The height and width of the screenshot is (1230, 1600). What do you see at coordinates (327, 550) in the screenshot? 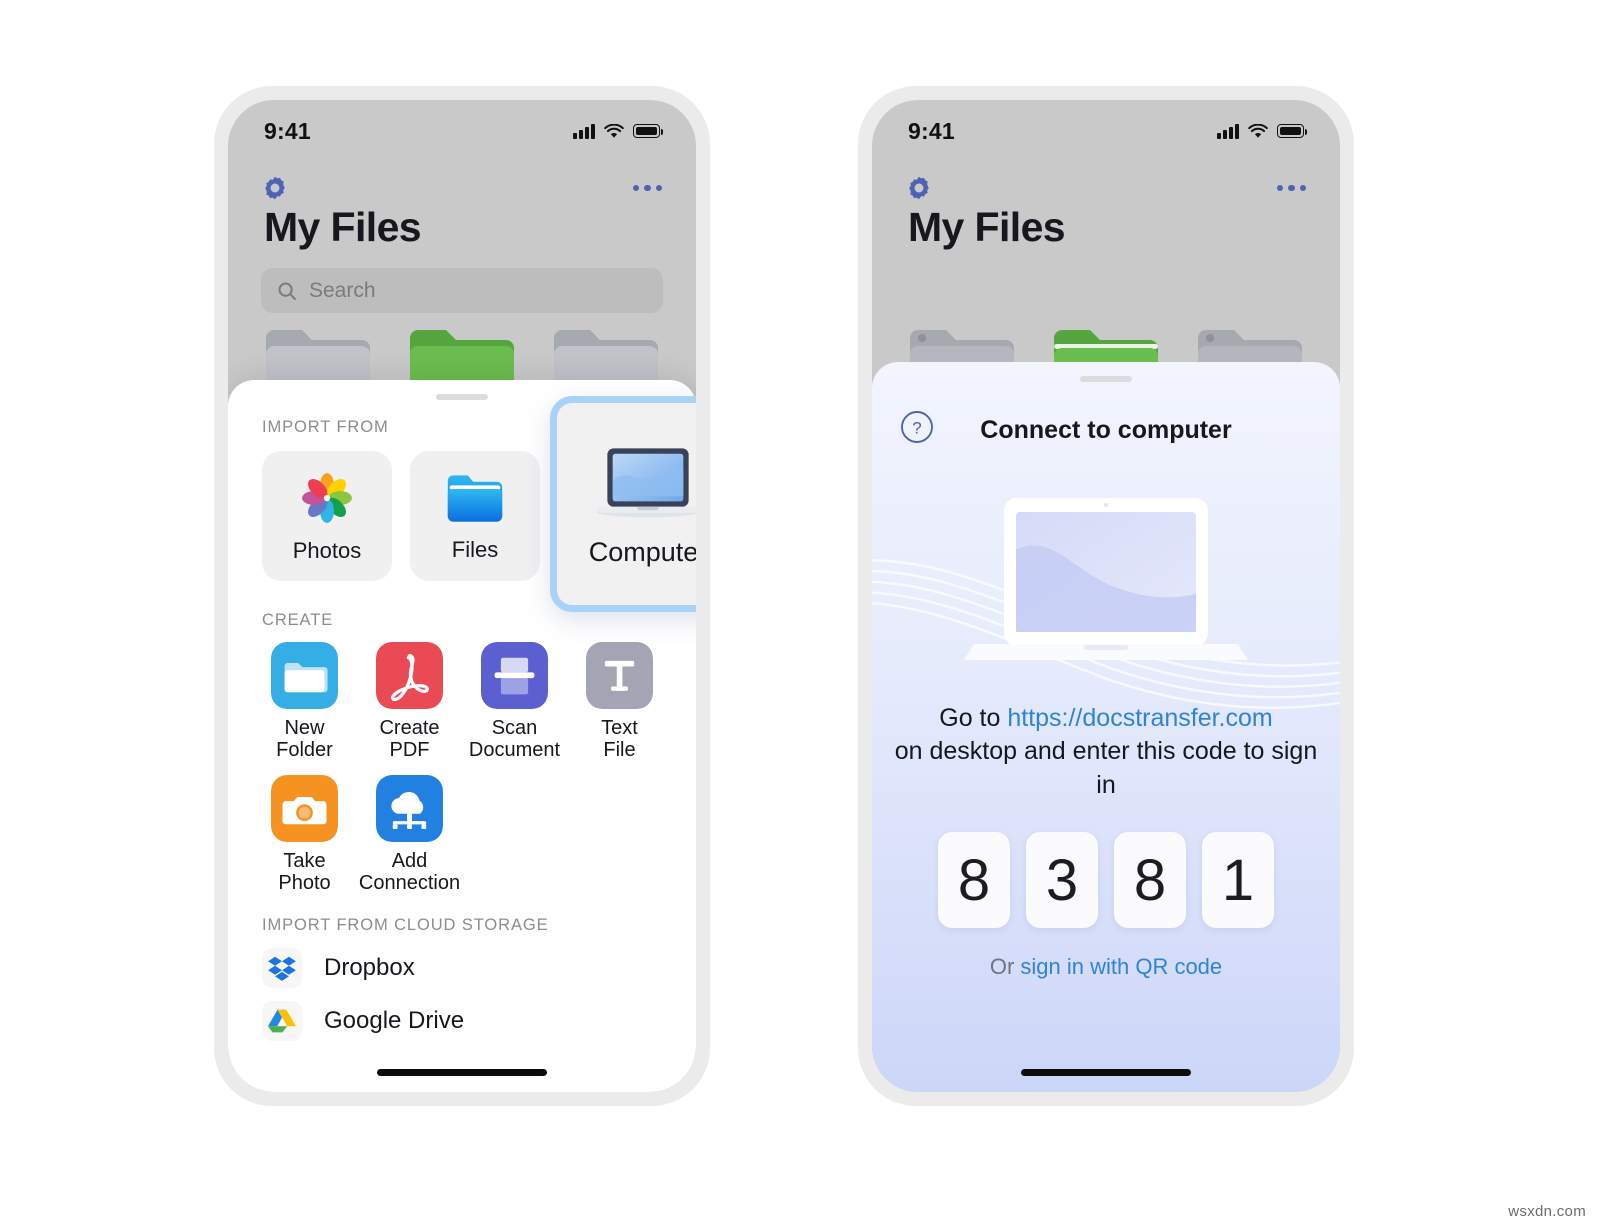
I see `import-card-label: Photos` at bounding box center [327, 550].